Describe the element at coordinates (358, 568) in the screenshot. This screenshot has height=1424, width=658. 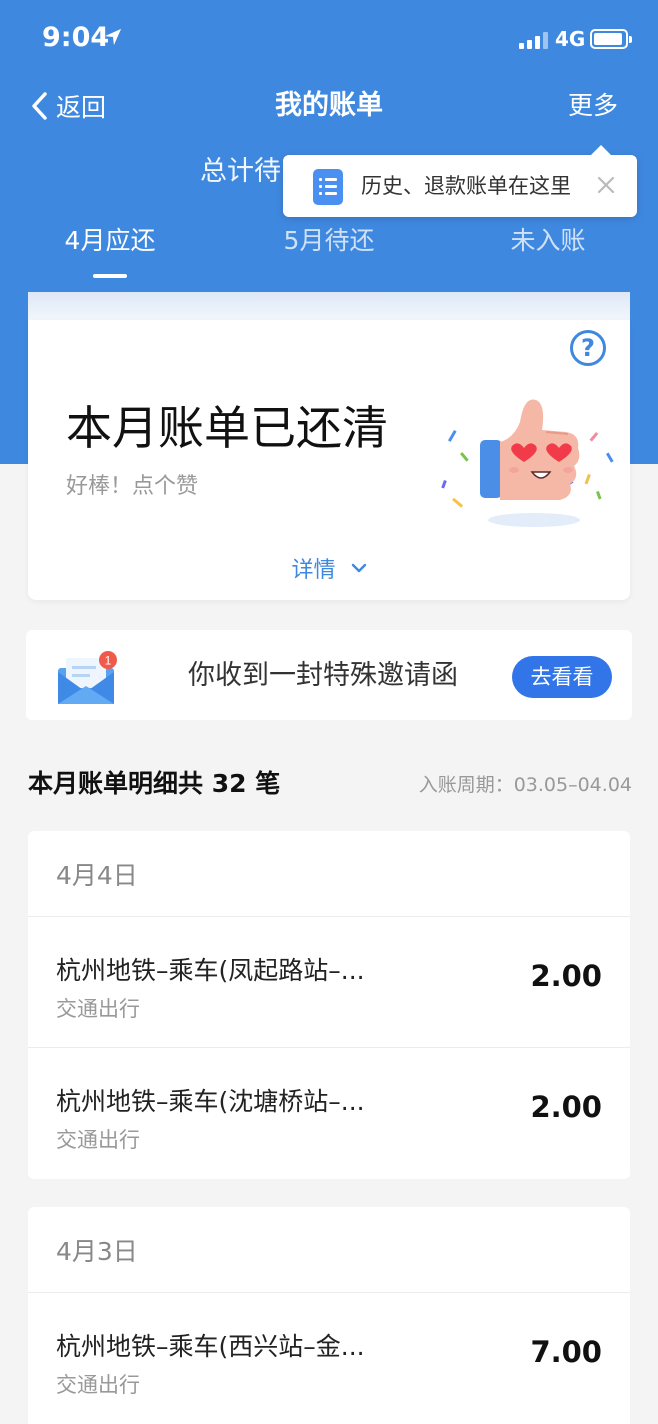
I see `chevron-down-icon` at that location.